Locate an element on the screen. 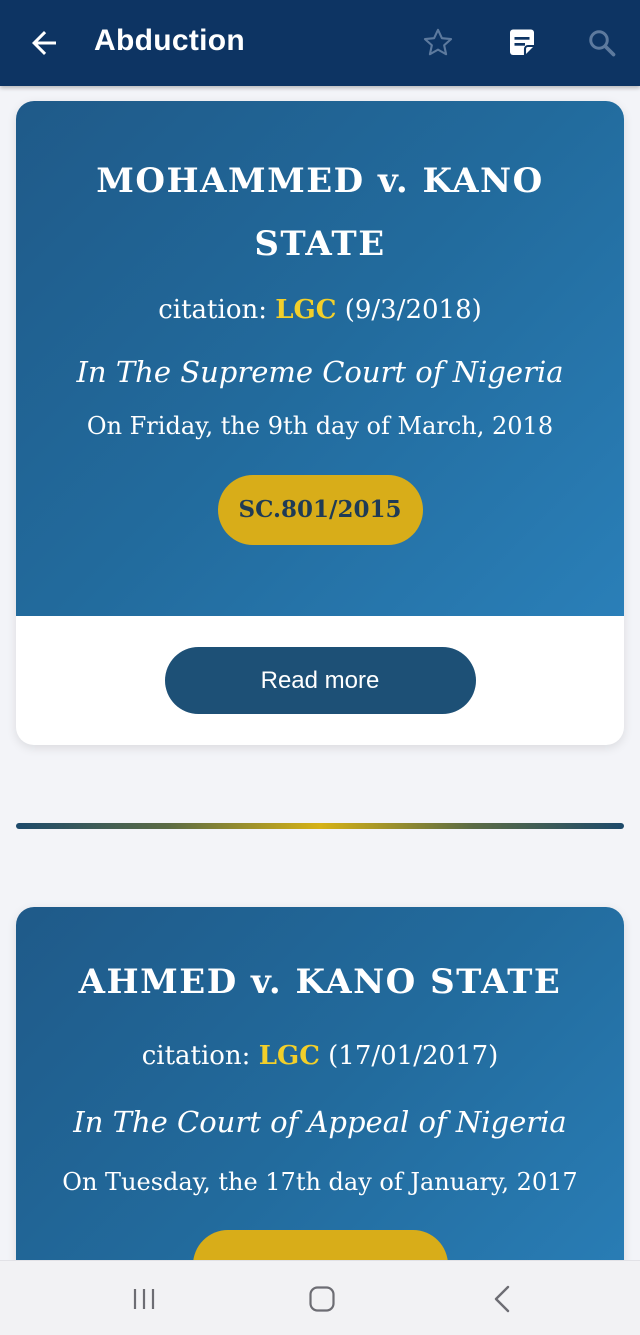 This screenshot has height=1335, width=640. system-navigation-bar is located at coordinates (320, 1297).